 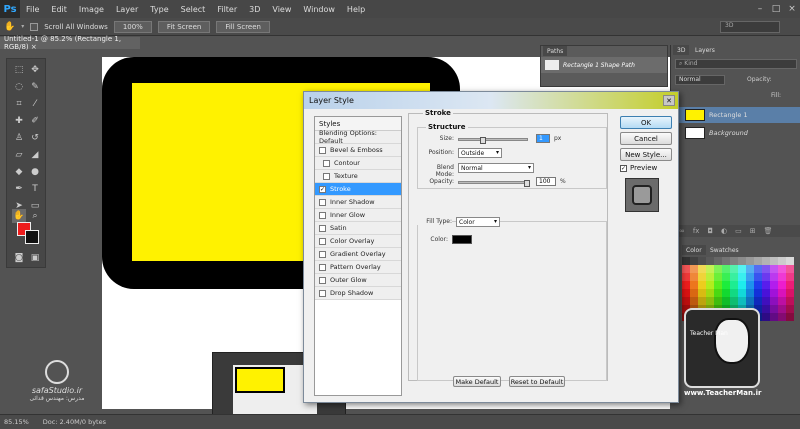 What do you see at coordinates (19, 87) in the screenshot?
I see `lasso-tool-icon: ◌` at bounding box center [19, 87].